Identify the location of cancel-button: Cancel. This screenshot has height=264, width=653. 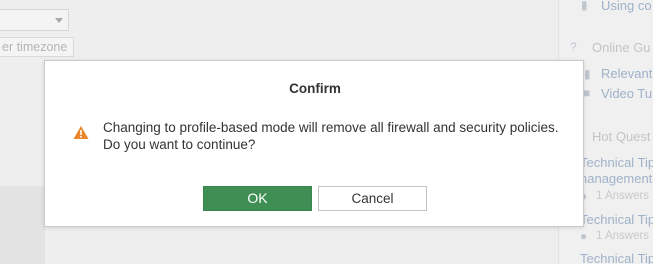
(372, 198).